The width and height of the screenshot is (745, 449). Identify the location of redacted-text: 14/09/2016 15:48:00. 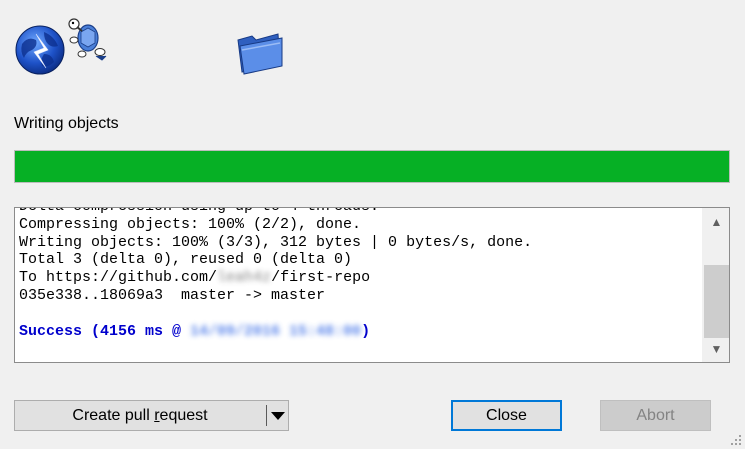
(276, 331).